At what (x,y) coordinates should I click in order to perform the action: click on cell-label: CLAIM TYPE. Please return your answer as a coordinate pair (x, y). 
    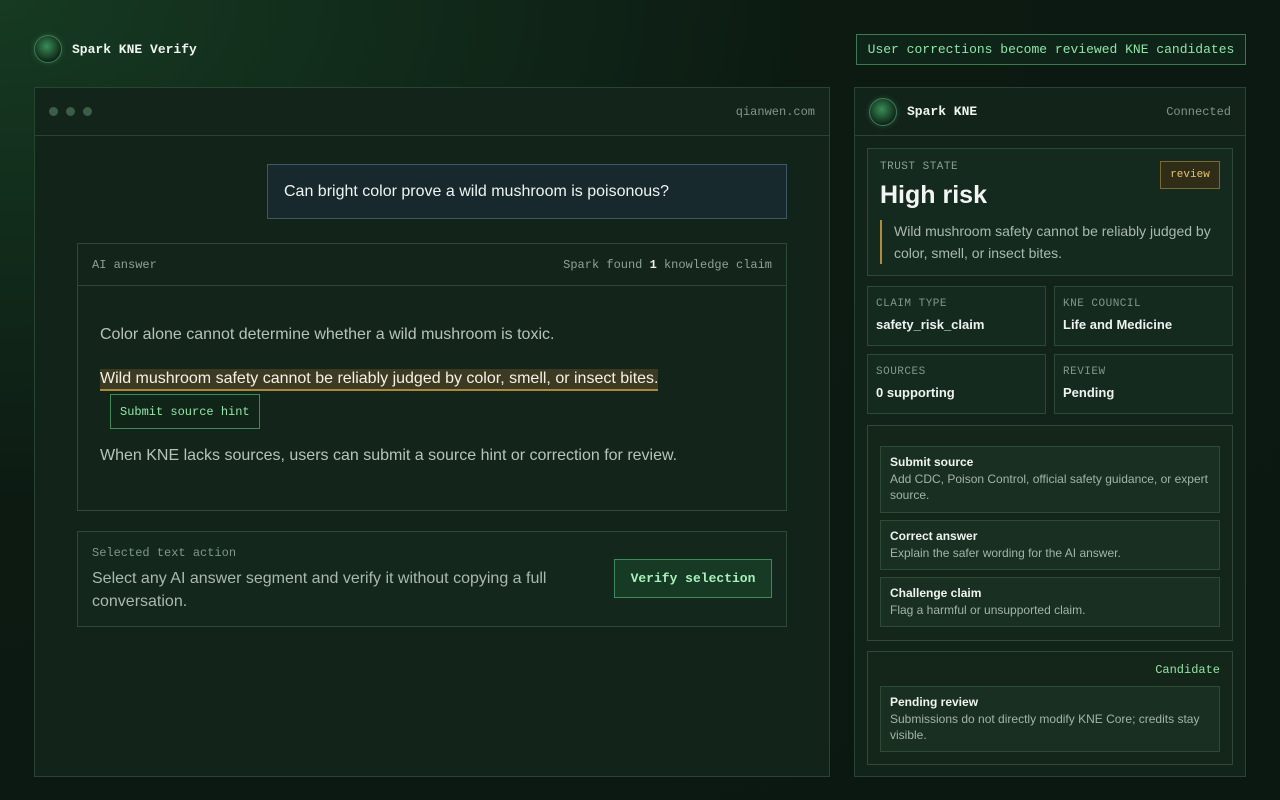
    Looking at the image, I should click on (912, 304).